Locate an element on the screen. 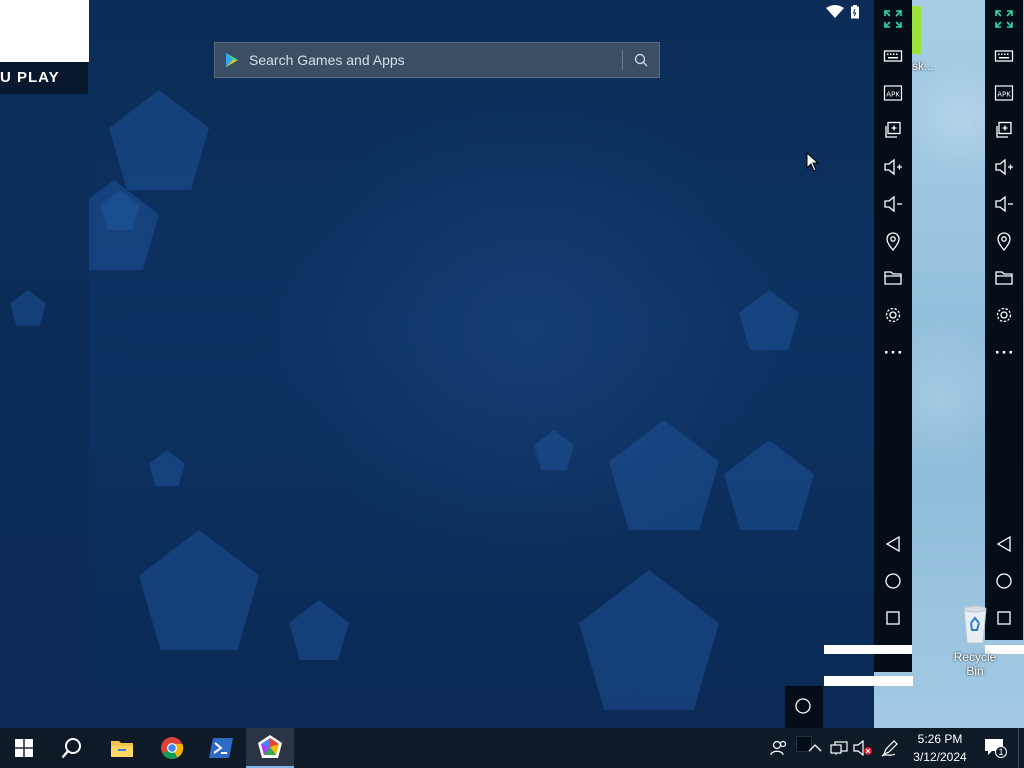 The image size is (1024, 768). settings-button-secondary is located at coordinates (1004, 315).